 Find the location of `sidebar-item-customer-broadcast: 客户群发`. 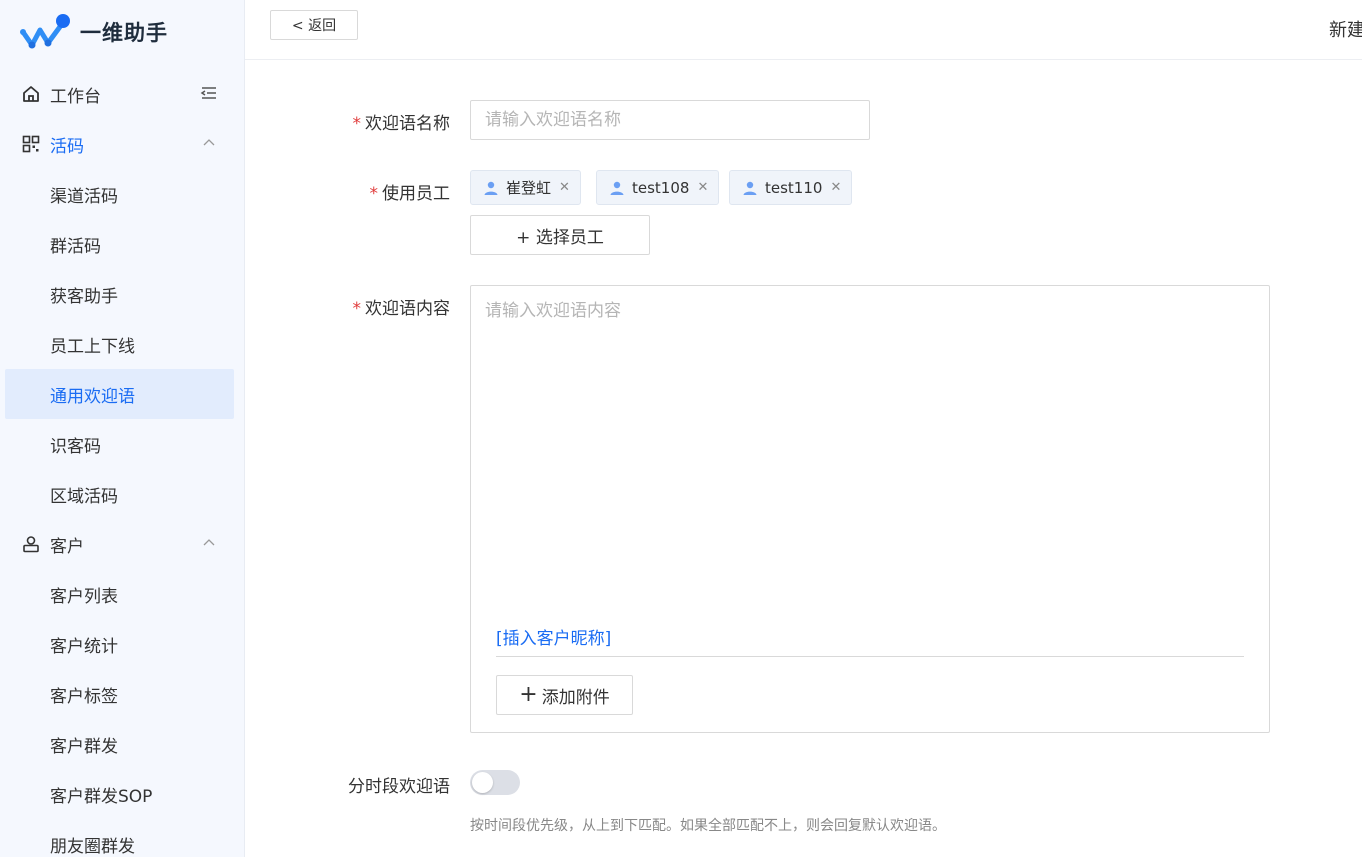

sidebar-item-customer-broadcast: 客户群发 is located at coordinates (119, 744).